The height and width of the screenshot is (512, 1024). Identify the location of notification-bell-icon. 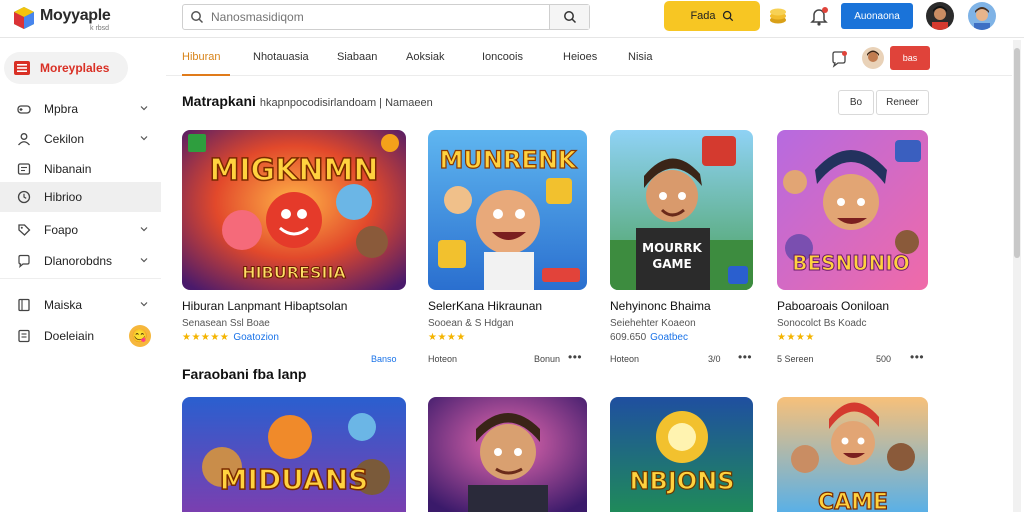
(819, 16).